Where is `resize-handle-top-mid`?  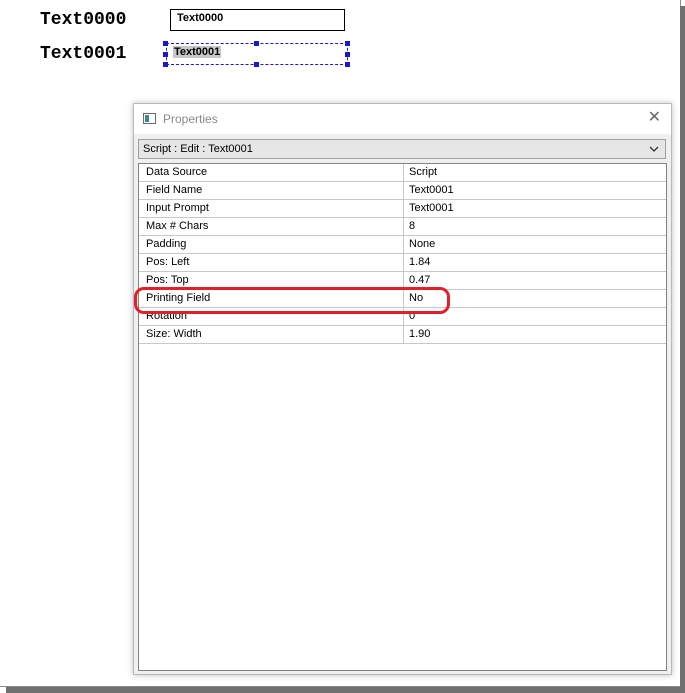 resize-handle-top-mid is located at coordinates (256, 43).